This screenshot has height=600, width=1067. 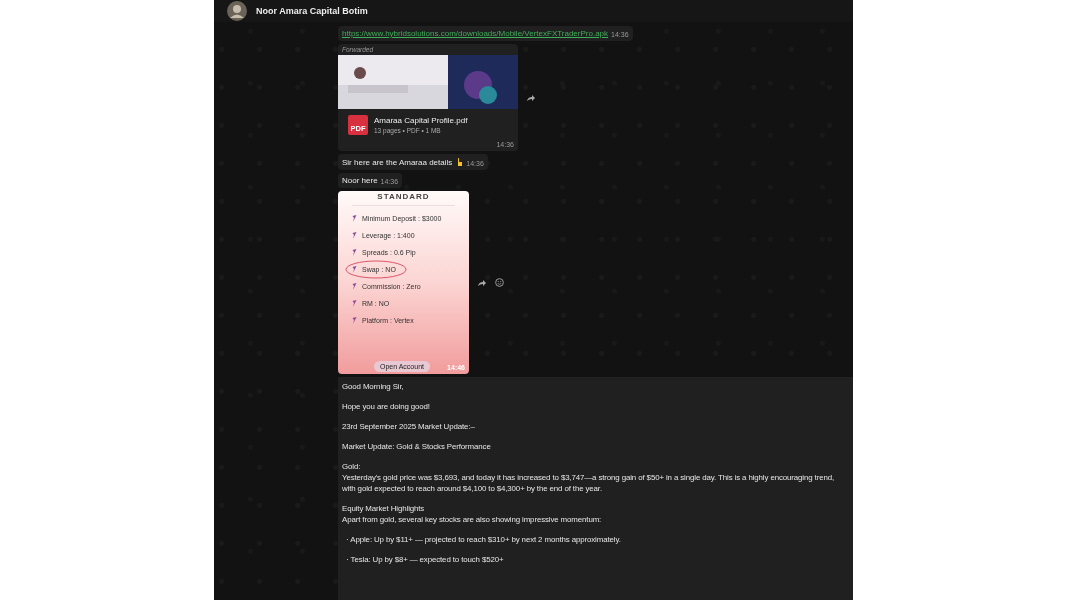 What do you see at coordinates (459, 162) in the screenshot?
I see `pointing-hand-icon` at bounding box center [459, 162].